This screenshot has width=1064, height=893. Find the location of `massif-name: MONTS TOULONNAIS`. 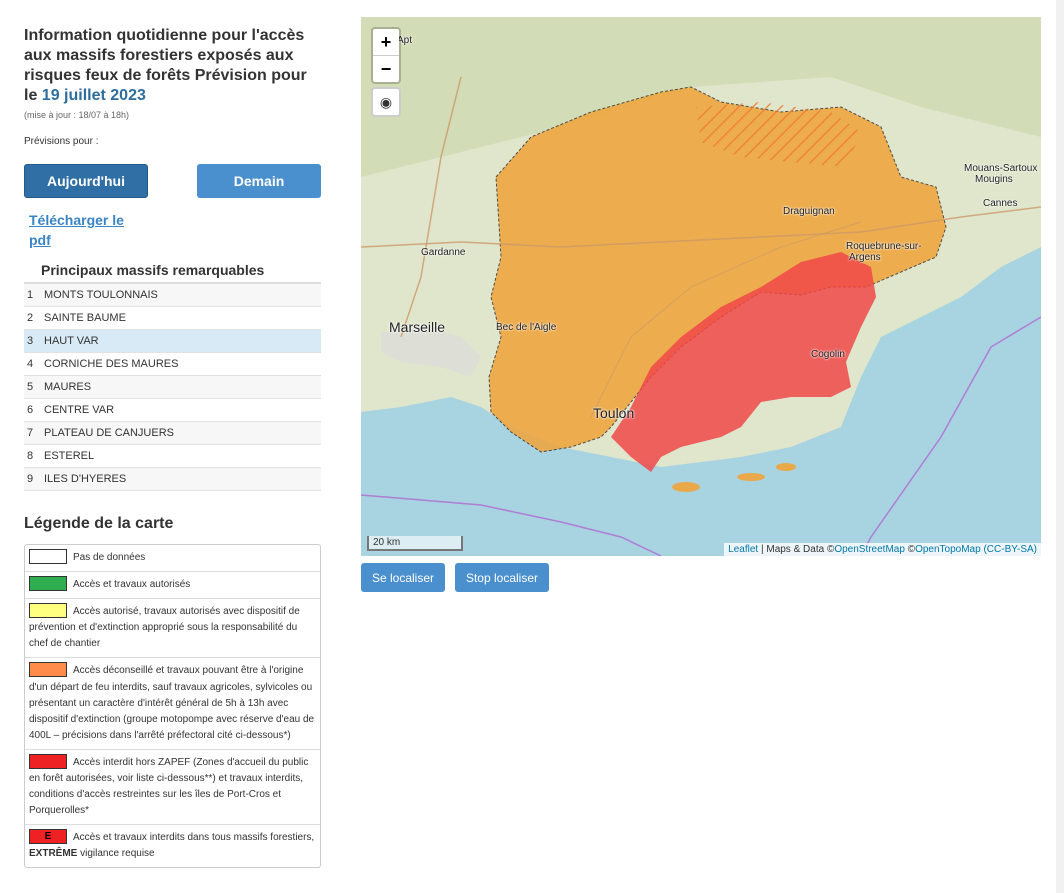

massif-name: MONTS TOULONNAIS is located at coordinates (101, 295).